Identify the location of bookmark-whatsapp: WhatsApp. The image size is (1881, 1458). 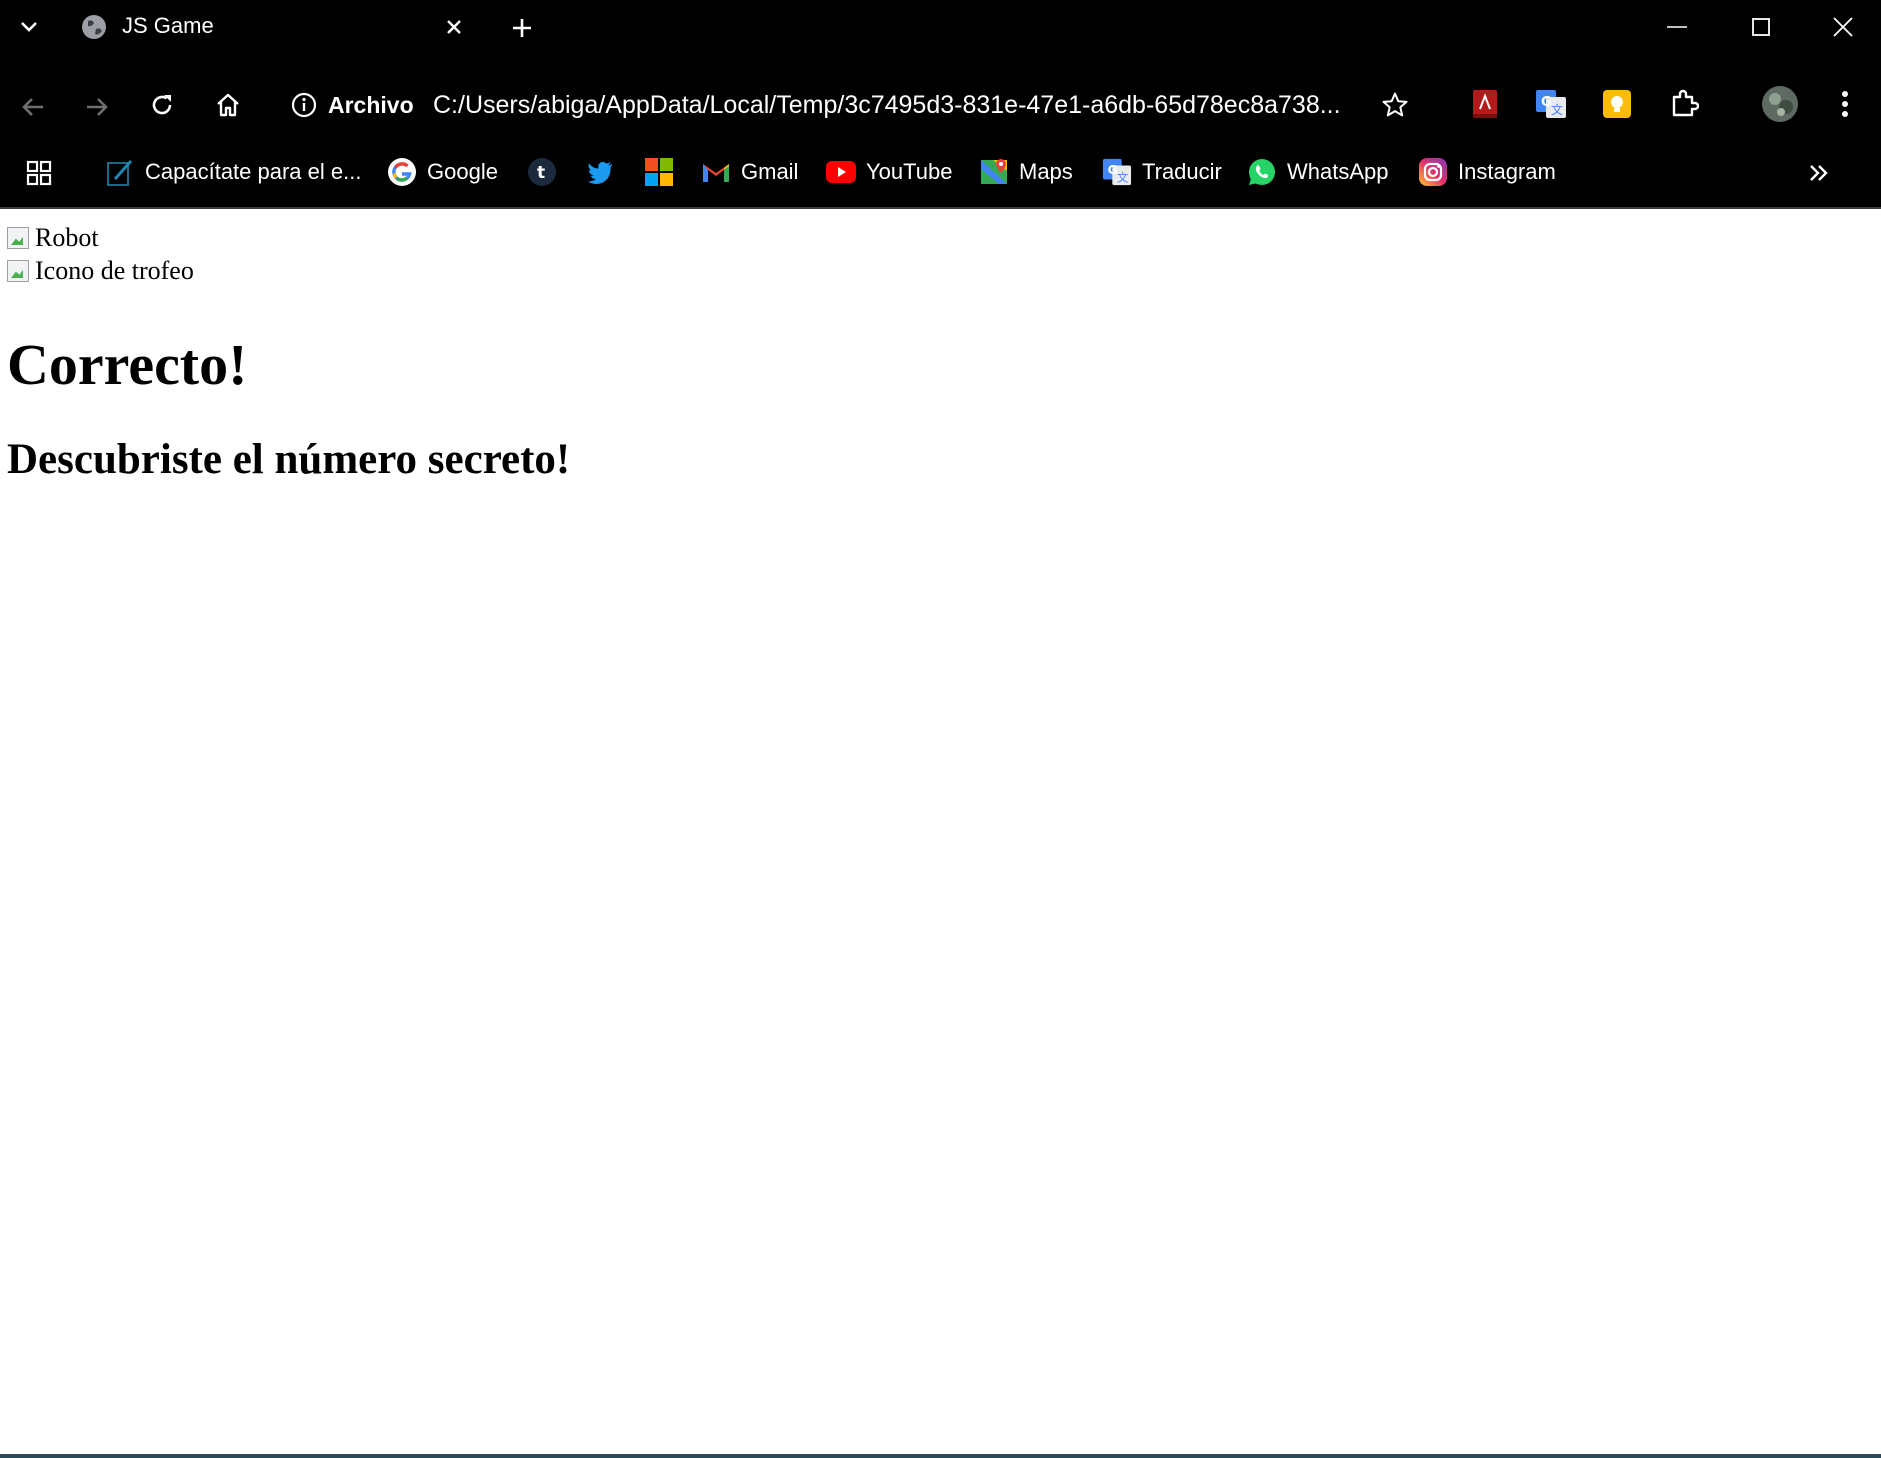
(1318, 172).